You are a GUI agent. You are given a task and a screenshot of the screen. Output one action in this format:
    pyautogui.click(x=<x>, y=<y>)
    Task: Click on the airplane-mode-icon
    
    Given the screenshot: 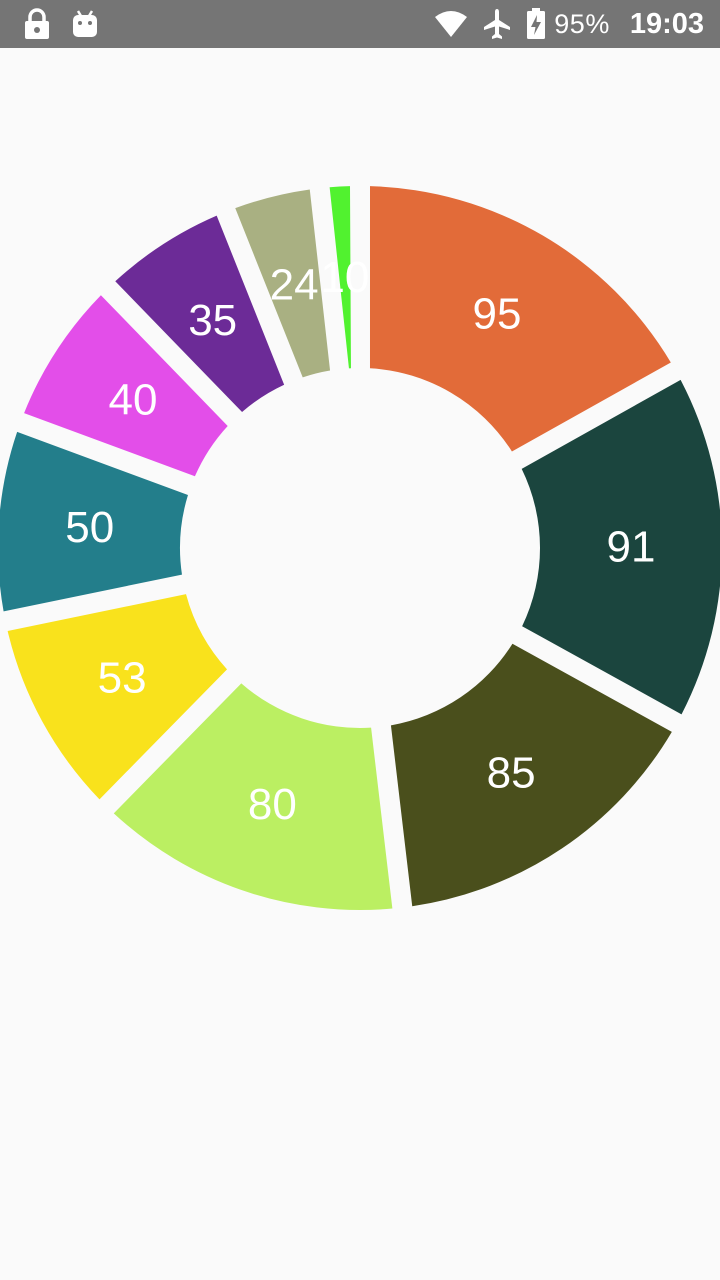 What is the action you would take?
    pyautogui.click(x=490, y=24)
    